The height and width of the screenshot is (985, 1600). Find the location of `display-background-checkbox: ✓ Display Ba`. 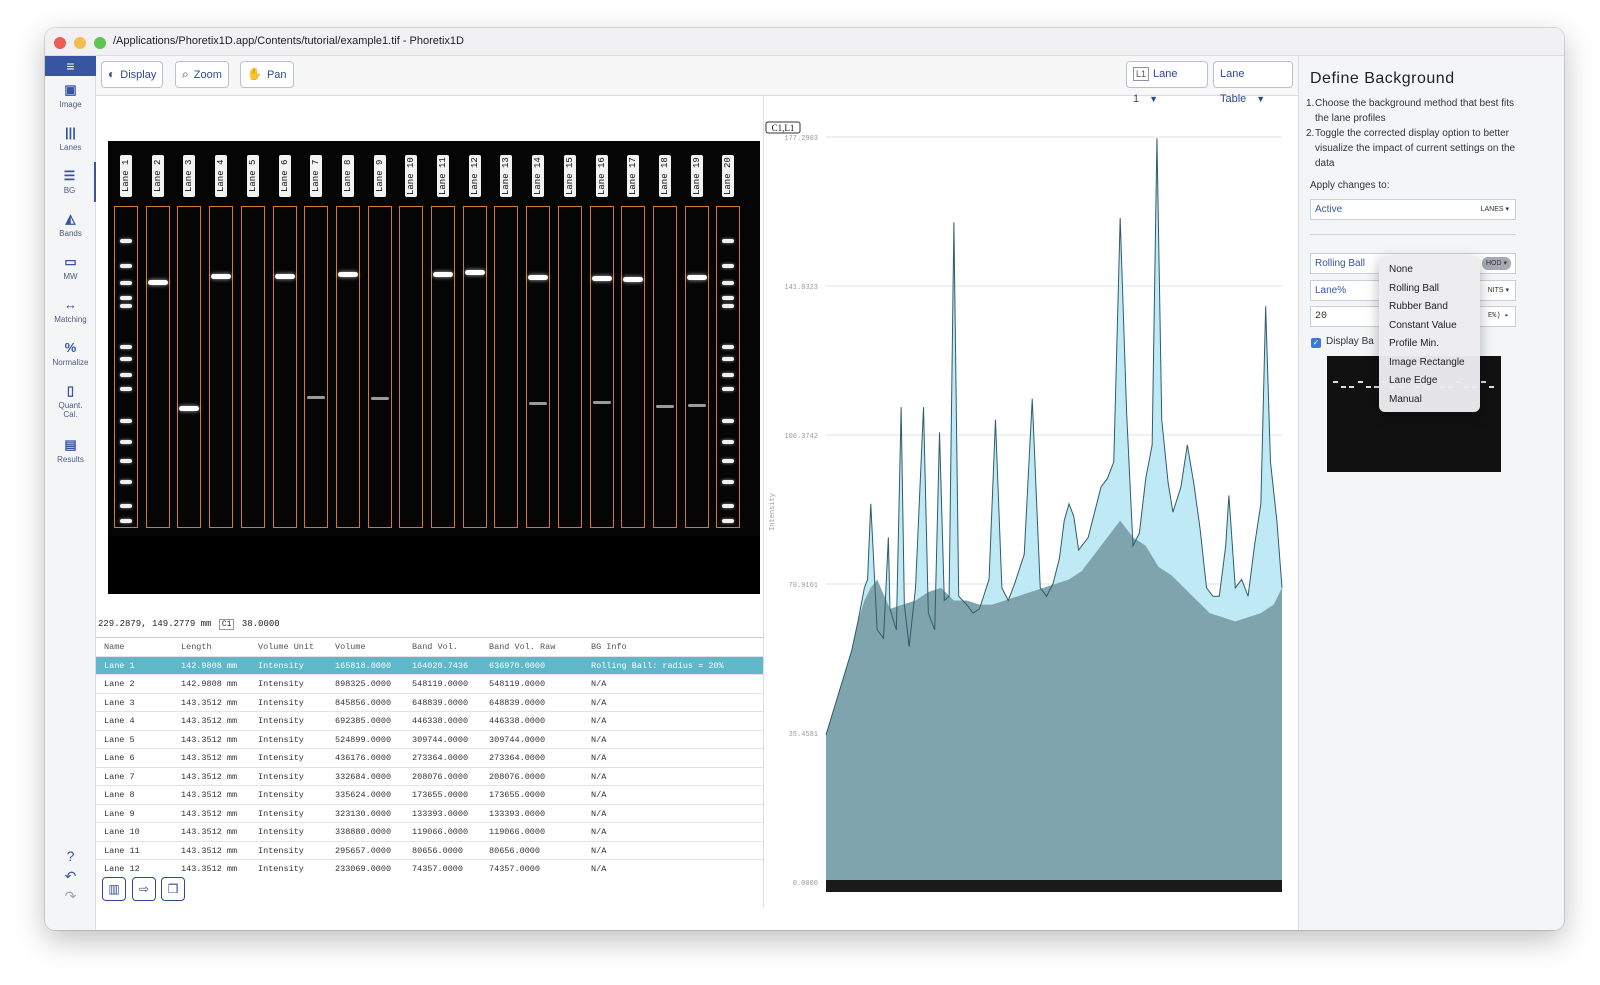

display-background-checkbox: ✓ Display Ba is located at coordinates (1342, 342).